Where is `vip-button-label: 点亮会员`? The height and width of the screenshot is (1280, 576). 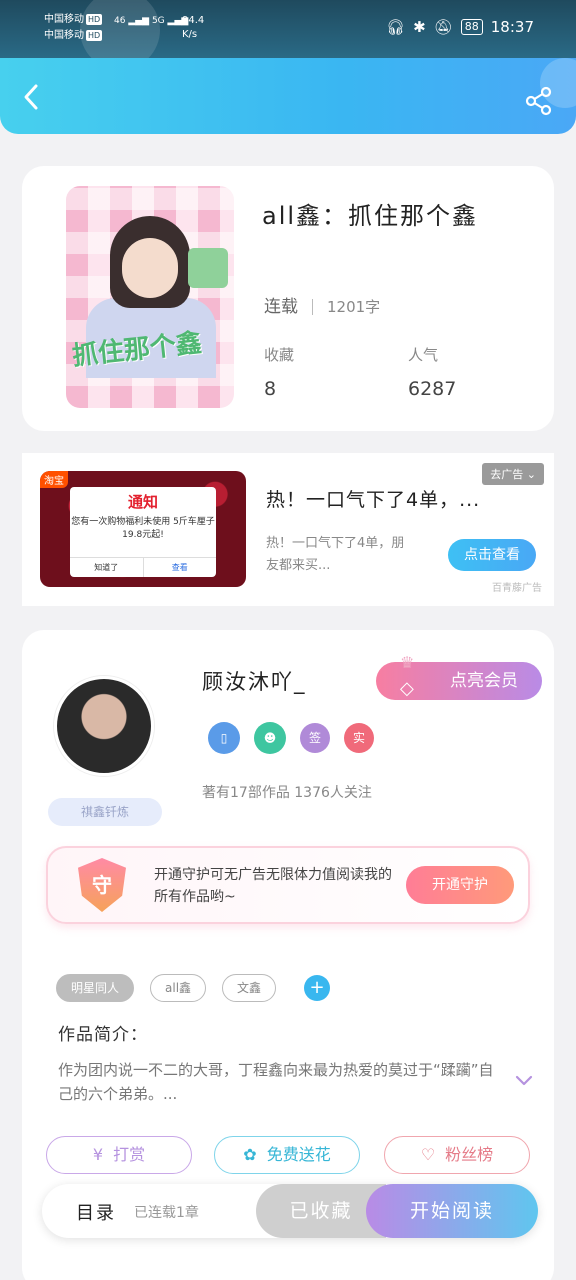 vip-button-label: 点亮会员 is located at coordinates (484, 681).